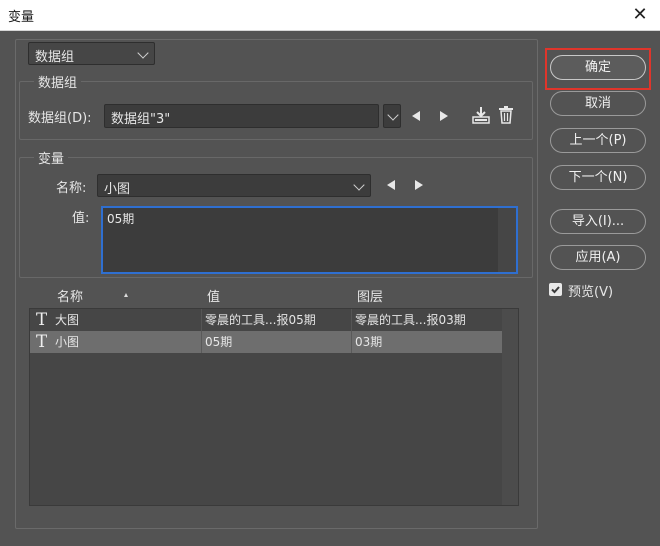 Image resolution: width=660 pixels, height=546 pixels. I want to click on preview-checkbox, so click(555, 289).